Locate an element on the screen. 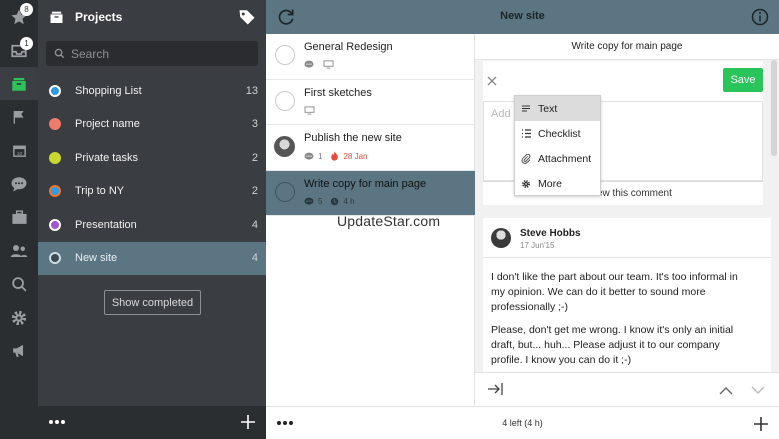 The width and height of the screenshot is (779, 439). rail-work is located at coordinates (19, 217).